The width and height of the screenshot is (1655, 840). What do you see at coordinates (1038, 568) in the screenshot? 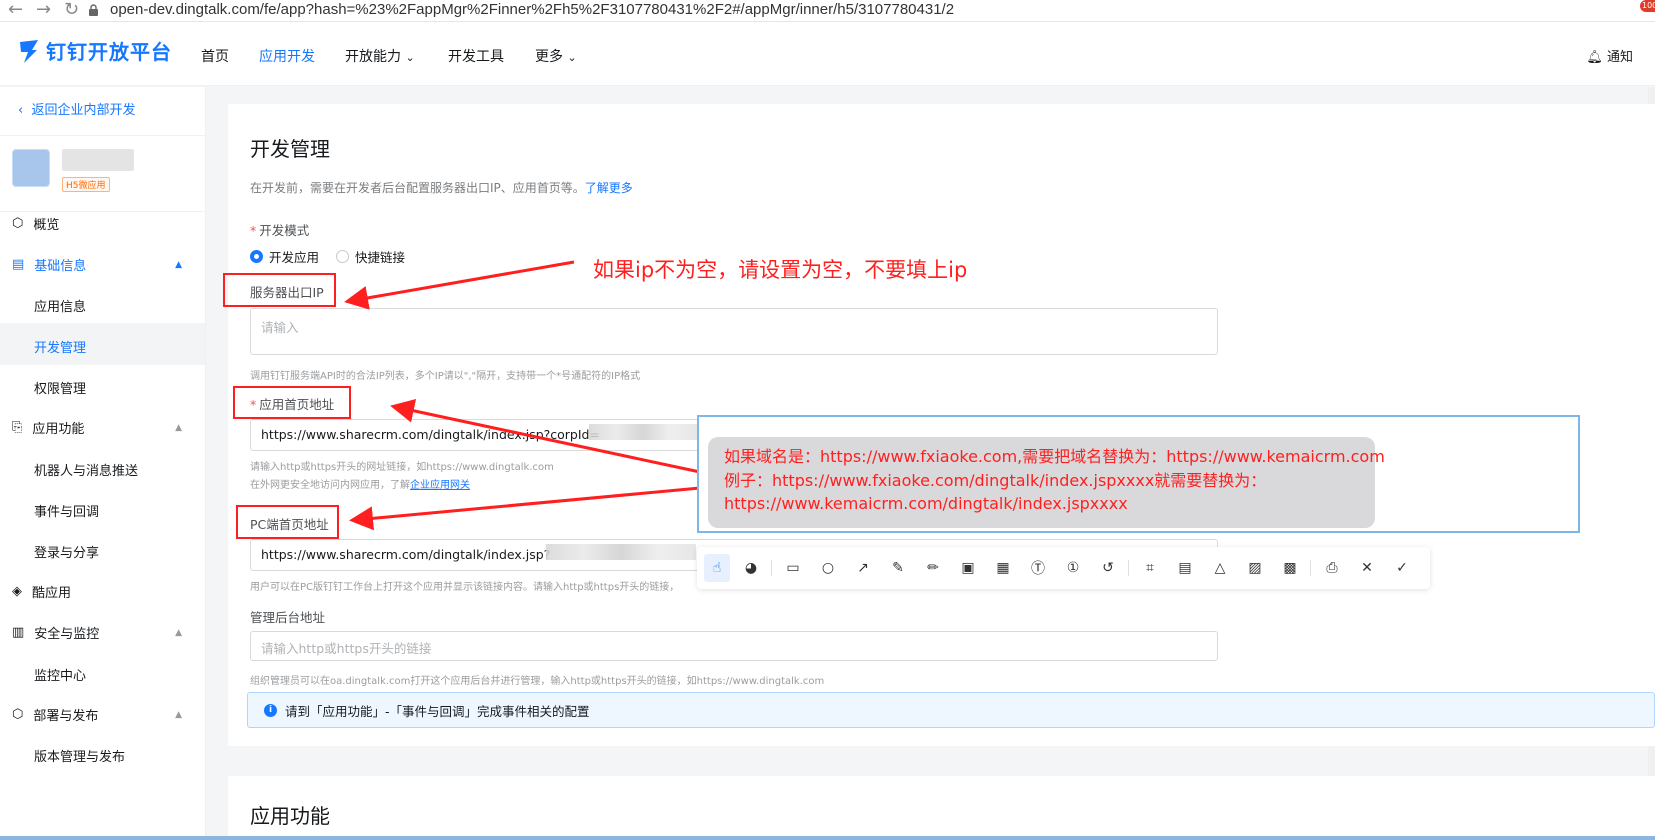
I see `text-icon: Ⓣ` at bounding box center [1038, 568].